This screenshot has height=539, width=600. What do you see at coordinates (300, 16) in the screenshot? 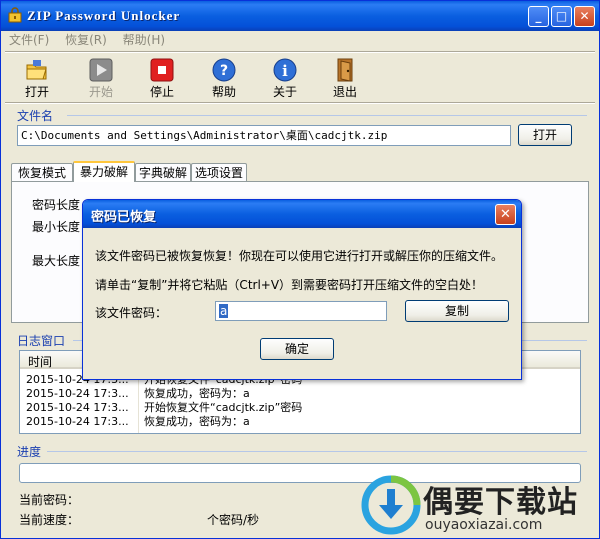
I see `title-bar: ZIP Password Unlocker _ □ ✕` at bounding box center [300, 16].